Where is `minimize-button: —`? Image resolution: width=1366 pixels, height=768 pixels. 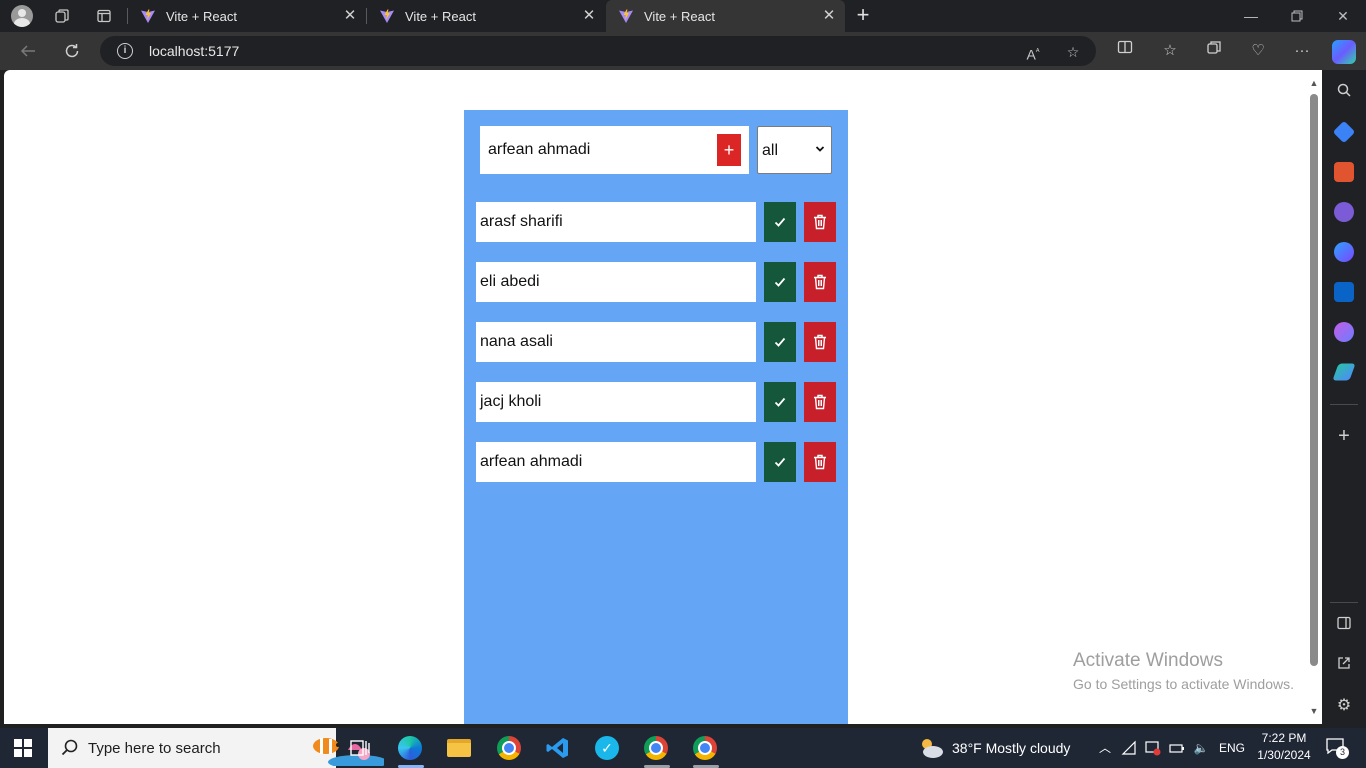
minimize-button: — is located at coordinates (1251, 16).